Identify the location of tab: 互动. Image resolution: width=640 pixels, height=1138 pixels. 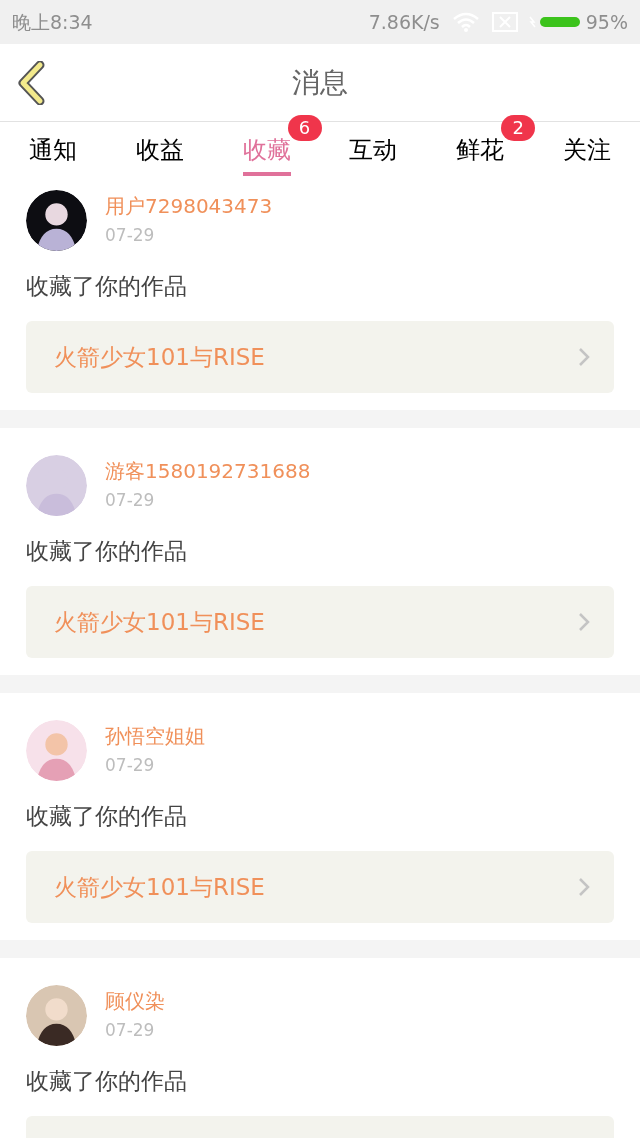
(373, 154).